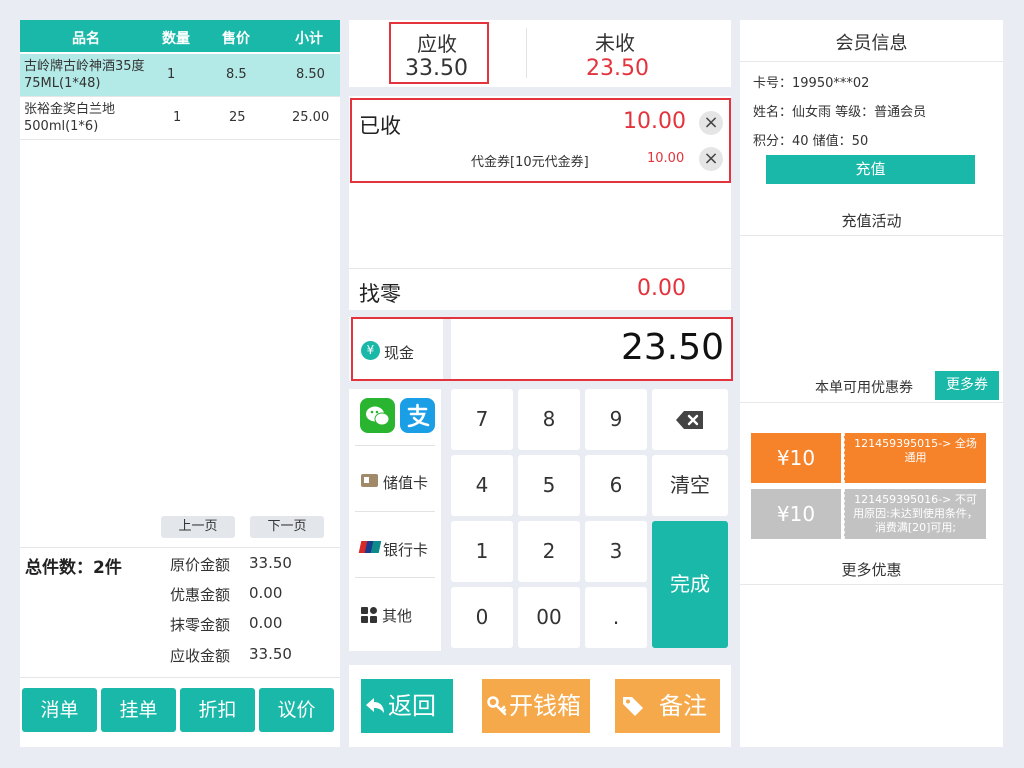  I want to click on bottom-action-bar: 返回 开钱箱 备注, so click(540, 706).